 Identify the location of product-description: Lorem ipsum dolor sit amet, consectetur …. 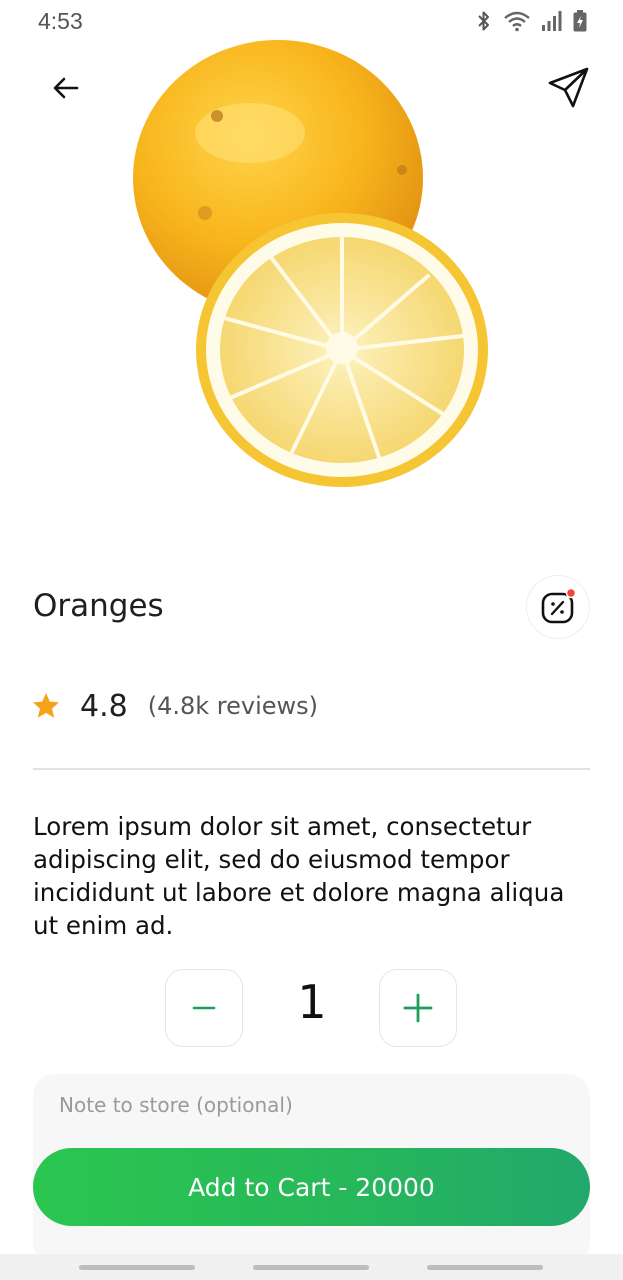
(299, 876).